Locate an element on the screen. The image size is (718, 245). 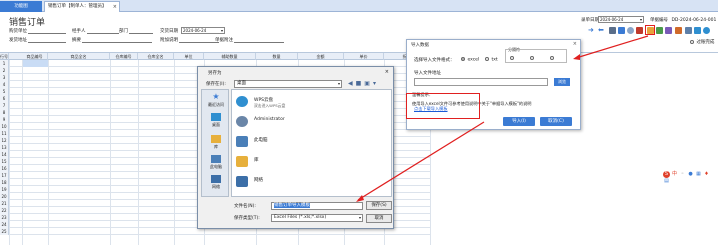
ime-keyboard-icon: ▦ is located at coordinates (698, 174).